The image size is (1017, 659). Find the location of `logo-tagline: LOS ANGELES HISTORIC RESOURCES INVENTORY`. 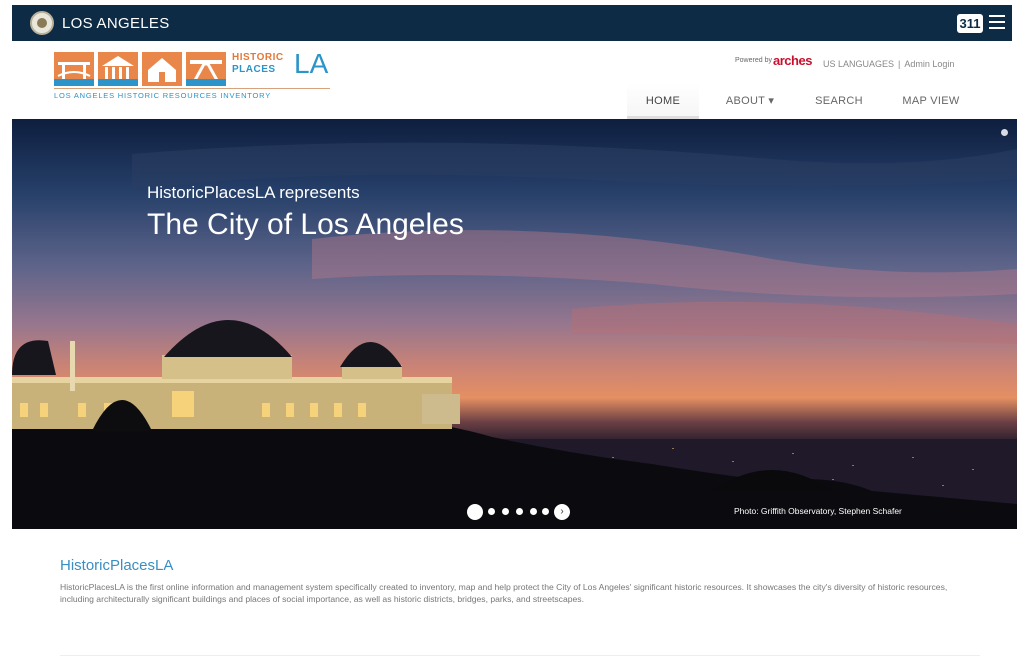

logo-tagline: LOS ANGELES HISTORIC RESOURCES INVENTORY is located at coordinates (163, 95).